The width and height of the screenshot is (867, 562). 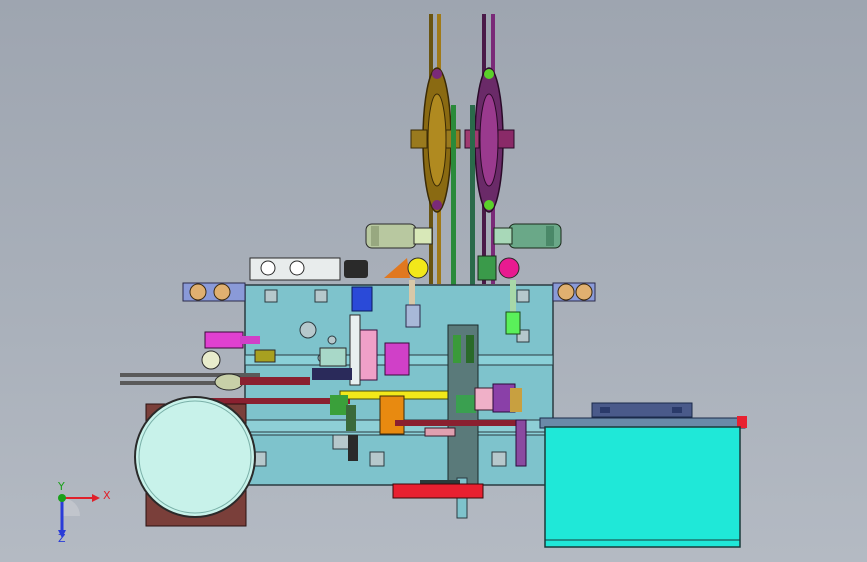 I want to click on x-axis-label: X, so click(x=107, y=495).